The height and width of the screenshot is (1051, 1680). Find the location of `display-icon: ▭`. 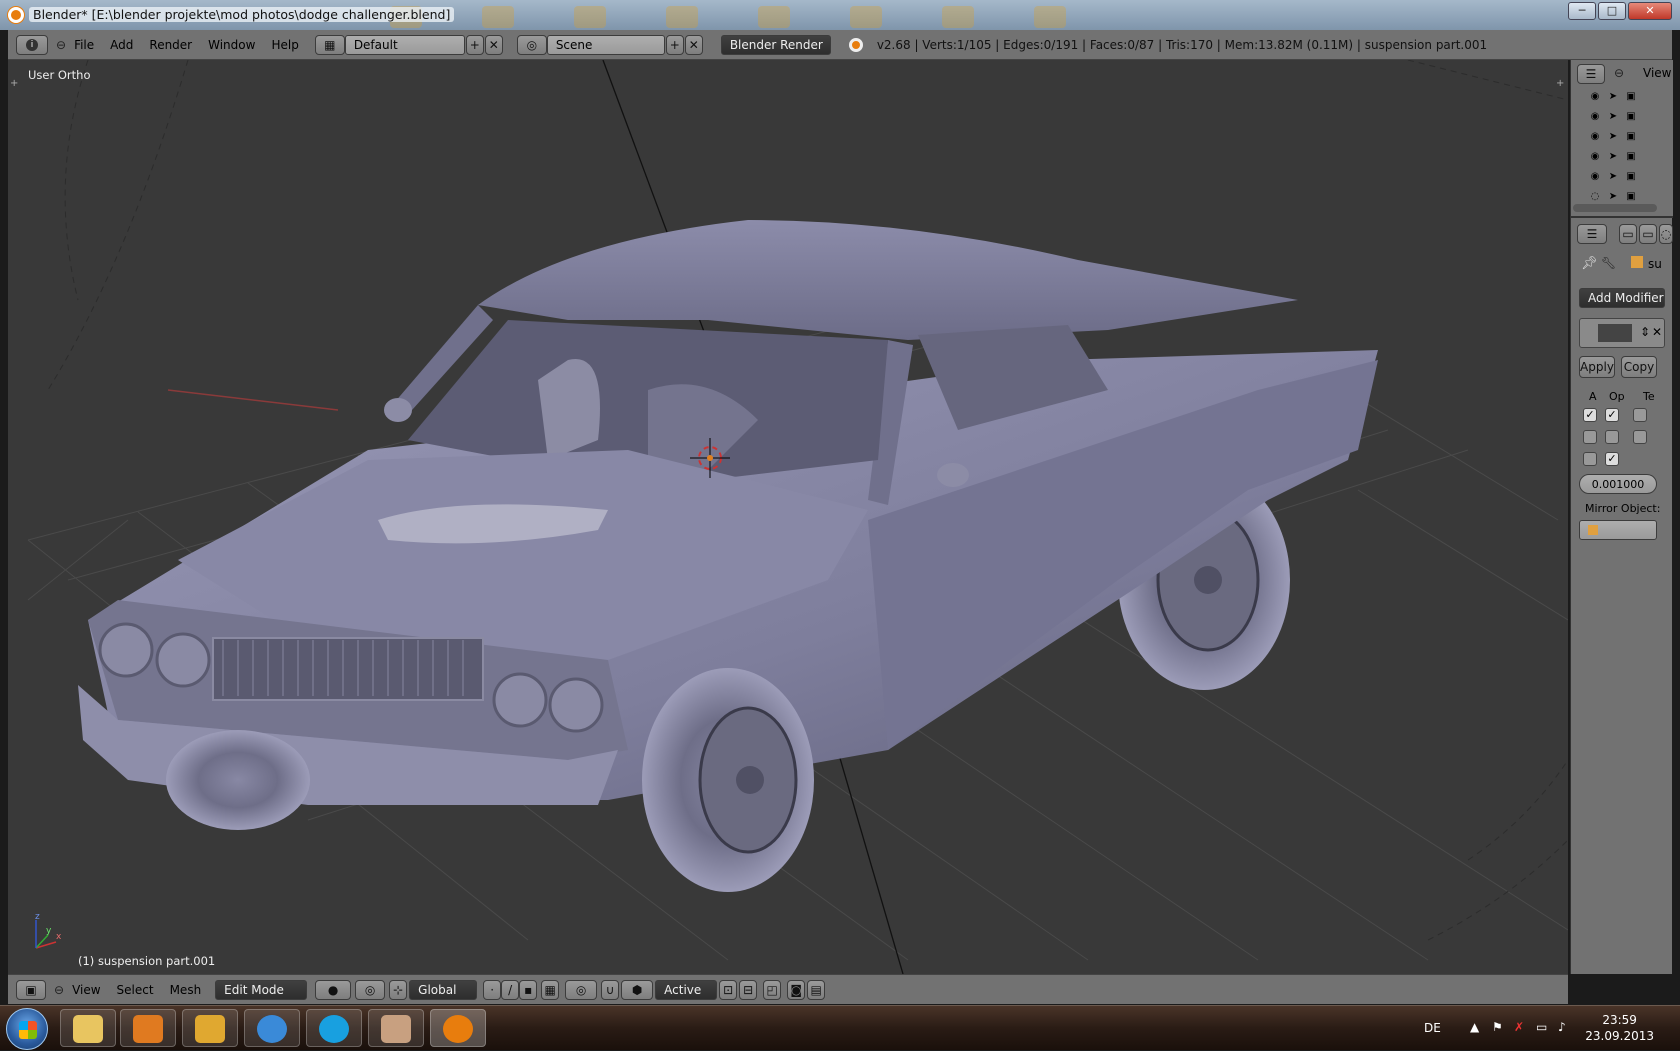

display-icon: ▭ is located at coordinates (1541, 1027).